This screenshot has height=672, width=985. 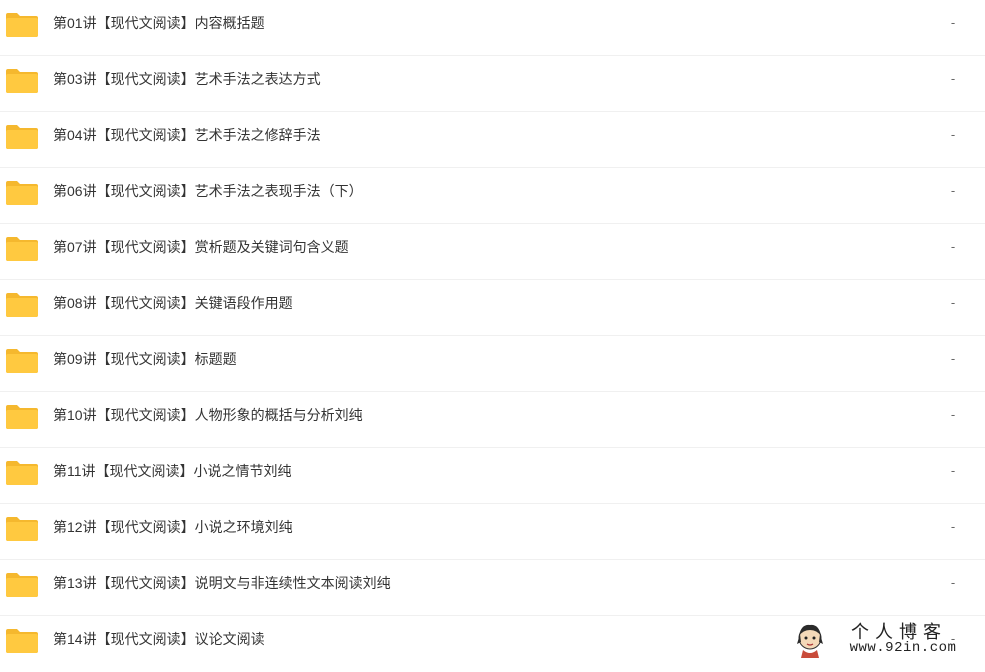 What do you see at coordinates (492, 532) in the screenshot?
I see `file-row: 第12讲【现代文阅读】小说之环境刘纯 -` at bounding box center [492, 532].